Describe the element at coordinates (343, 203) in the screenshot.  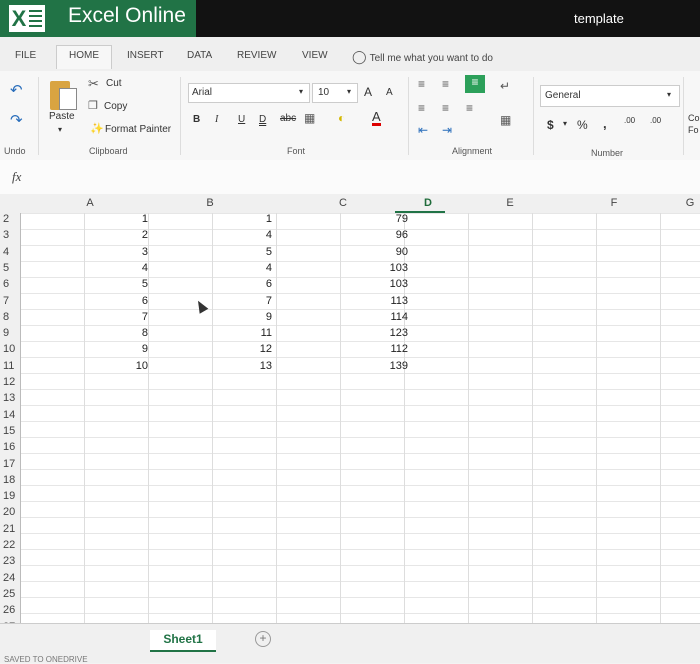
I see `column-header-c: C` at that location.